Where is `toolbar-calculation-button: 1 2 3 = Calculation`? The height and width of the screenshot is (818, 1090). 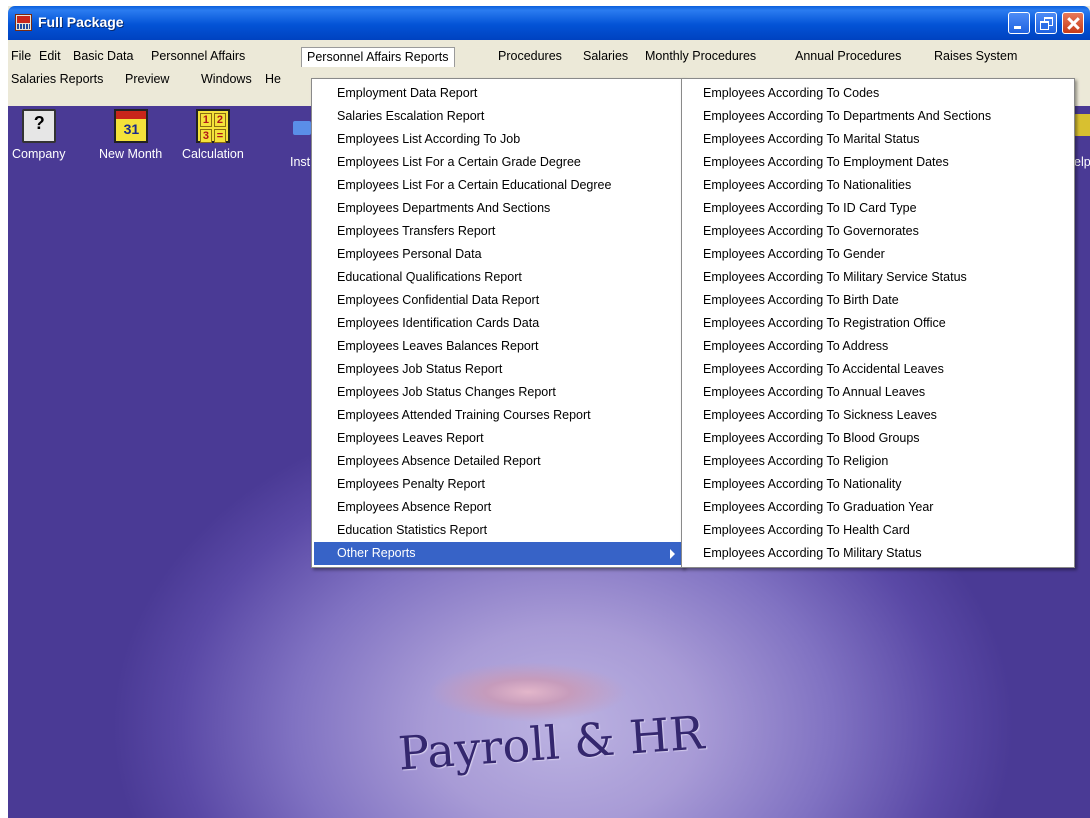
toolbar-calculation-button: 1 2 3 = Calculation is located at coordinates (213, 135).